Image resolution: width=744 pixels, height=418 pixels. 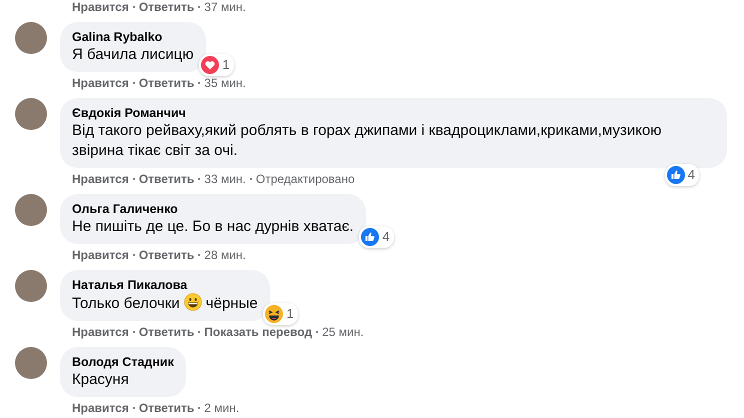 What do you see at coordinates (258, 332) in the screenshot?
I see `action-link: Показать перевод` at bounding box center [258, 332].